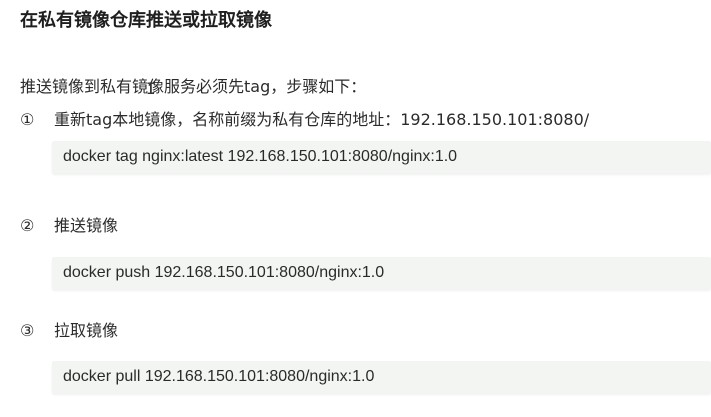 The height and width of the screenshot is (417, 711). Describe the element at coordinates (86, 330) in the screenshot. I see `step-3-text: 拉取镜像` at that location.